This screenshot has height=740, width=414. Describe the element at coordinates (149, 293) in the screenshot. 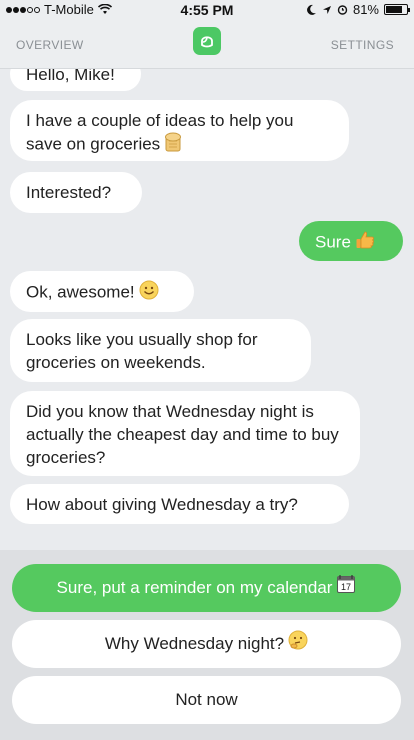

I see `smiley-icon` at that location.